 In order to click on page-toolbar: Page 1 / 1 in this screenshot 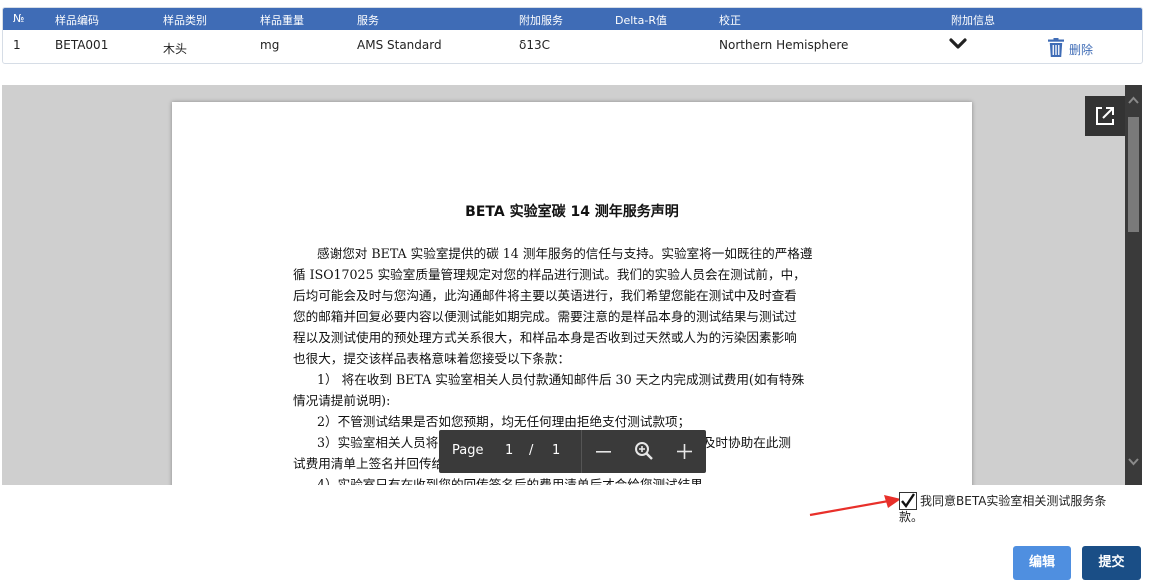, I will do `click(572, 451)`.